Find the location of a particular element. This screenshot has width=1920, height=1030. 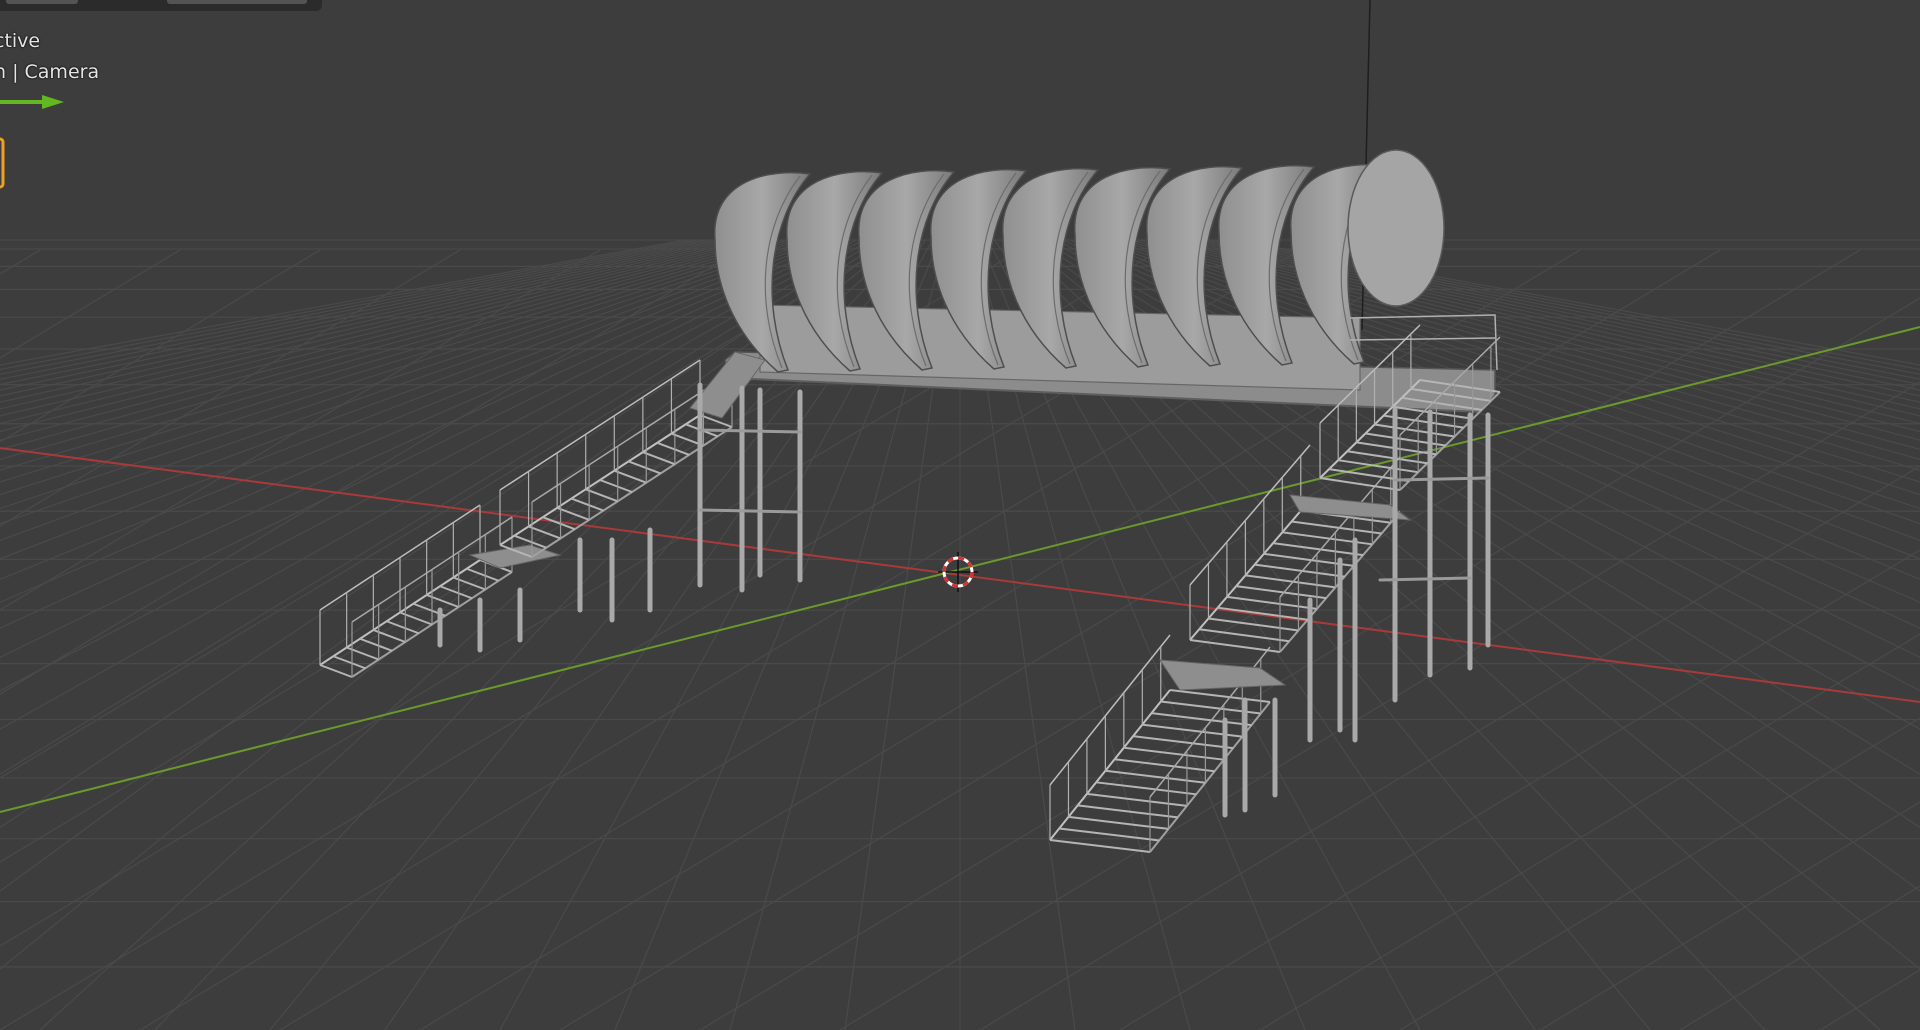

view-name-label: n | Camera is located at coordinates (50, 72).